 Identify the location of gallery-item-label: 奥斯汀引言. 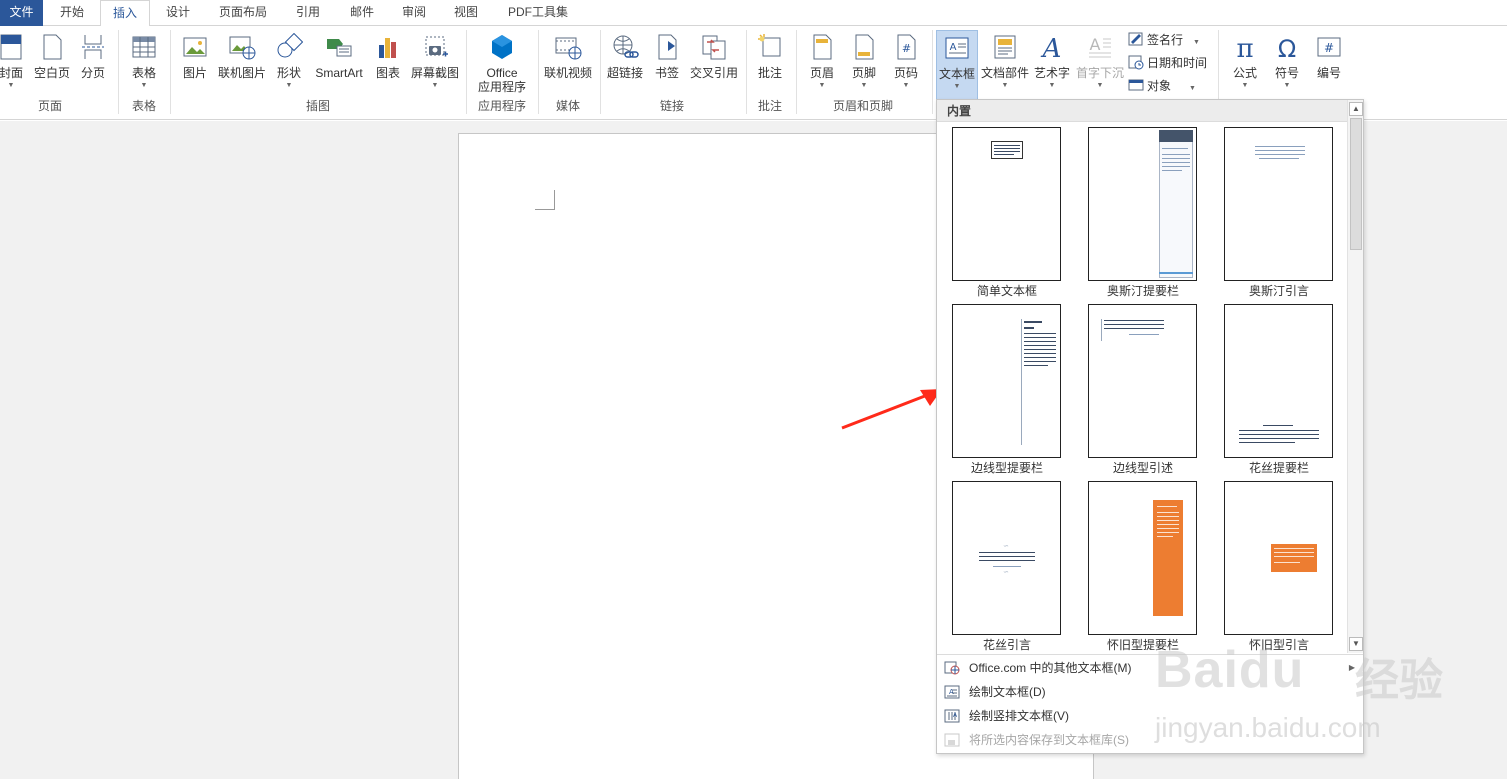
(1278, 291).